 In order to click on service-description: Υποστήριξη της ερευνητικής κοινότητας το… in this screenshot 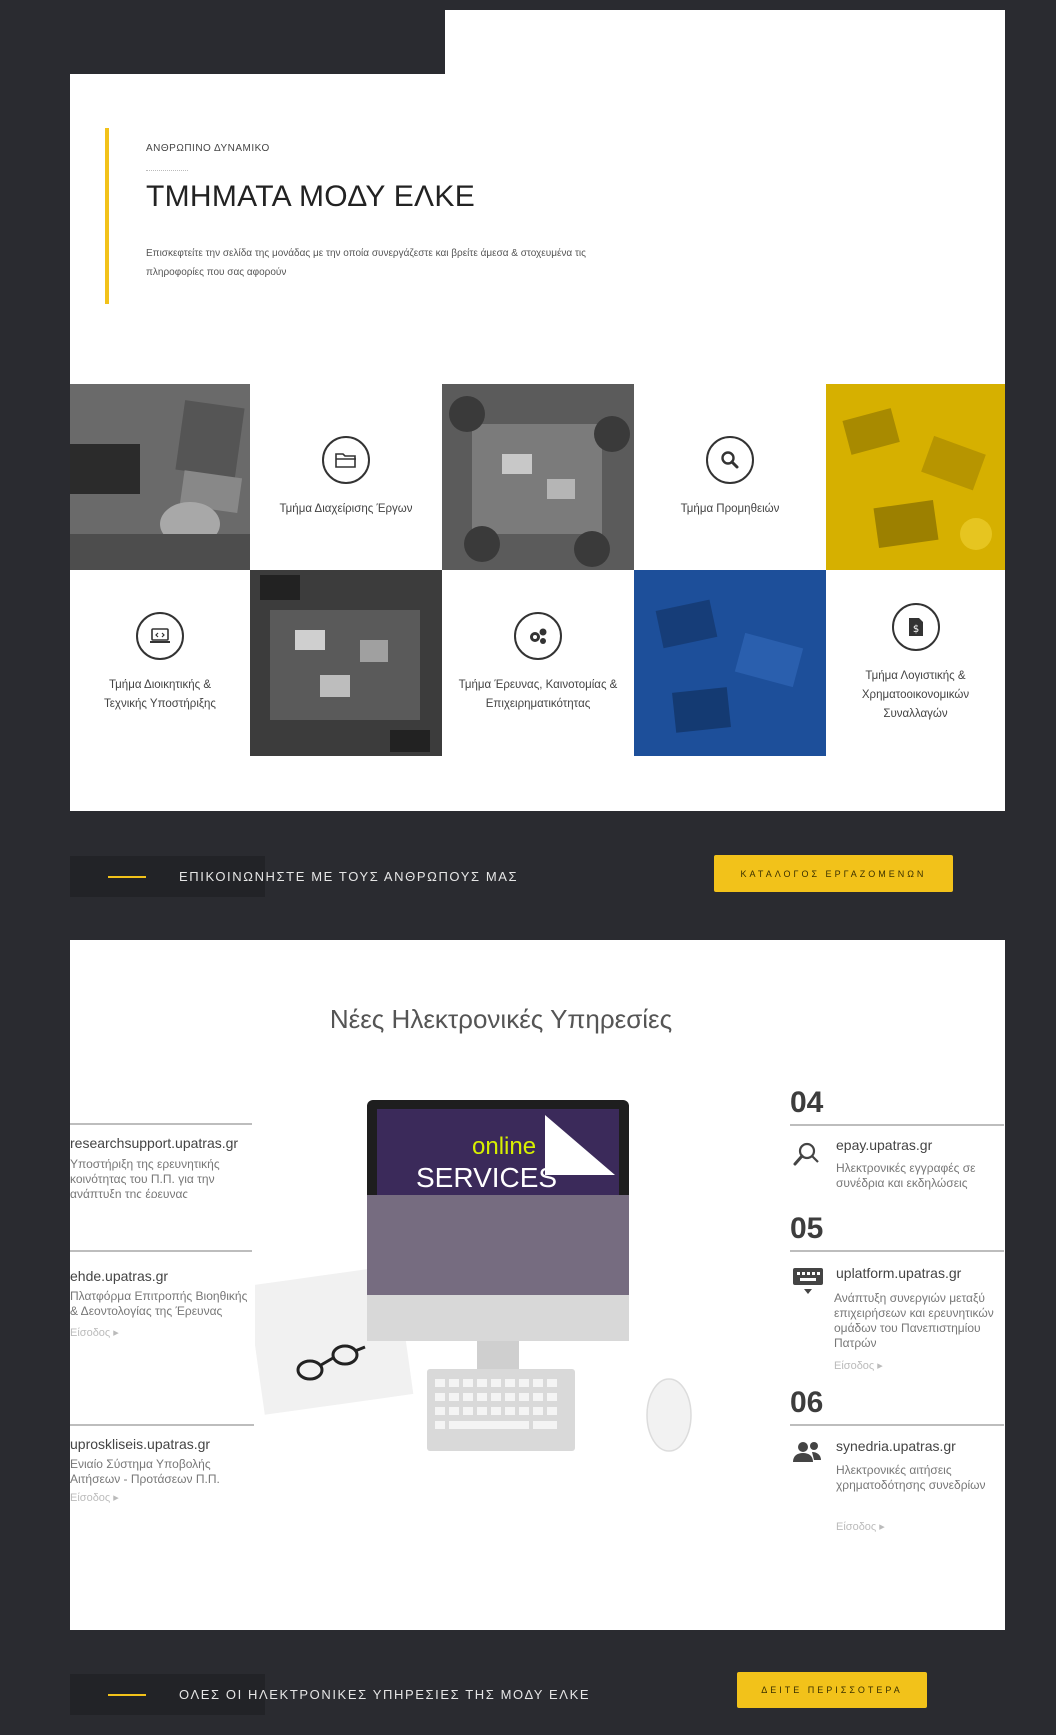, I will do `click(145, 1177)`.